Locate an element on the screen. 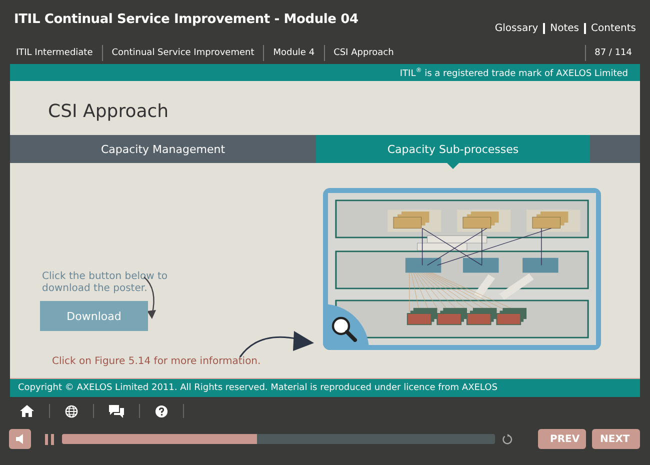 The image size is (650, 465). breadcrumb-item: CSI Approach is located at coordinates (363, 53).